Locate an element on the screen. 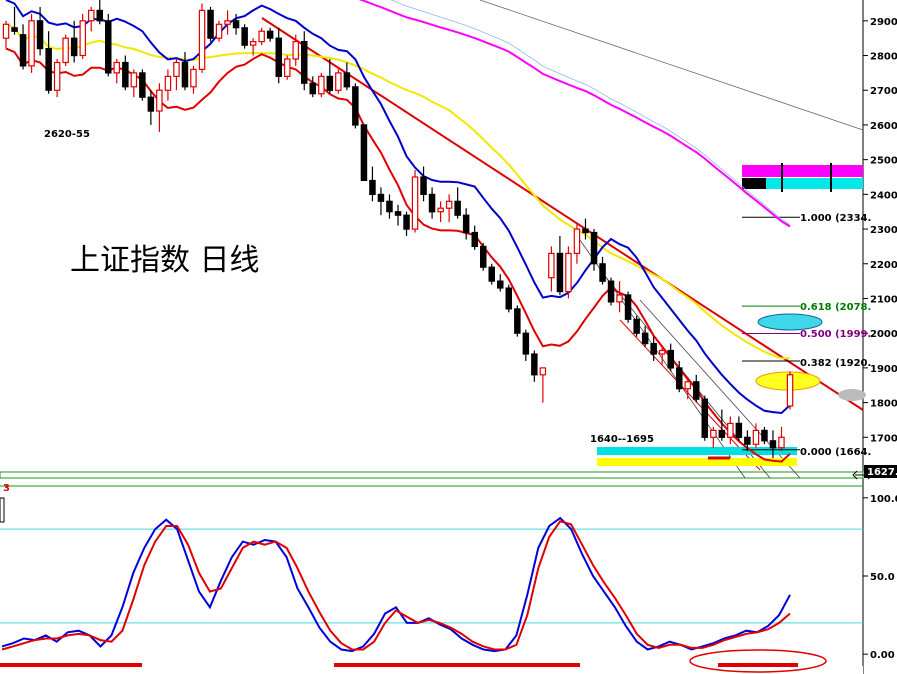  price-tick-label: 1900.- is located at coordinates (883, 369).